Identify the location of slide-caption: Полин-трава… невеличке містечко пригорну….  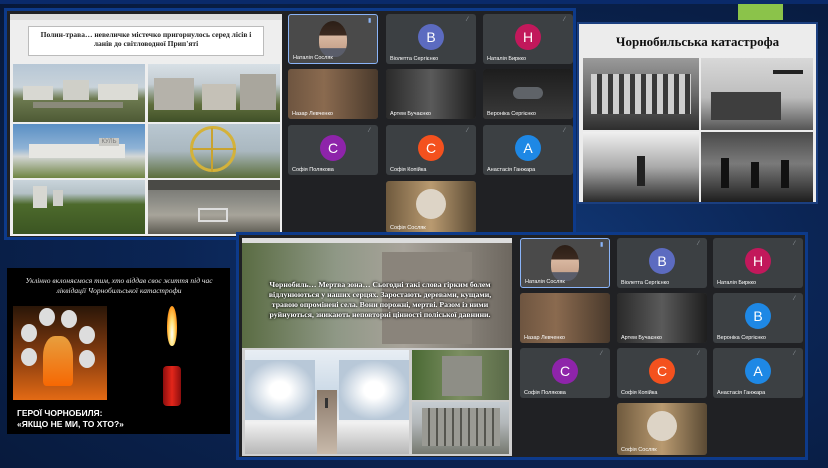
(146, 41).